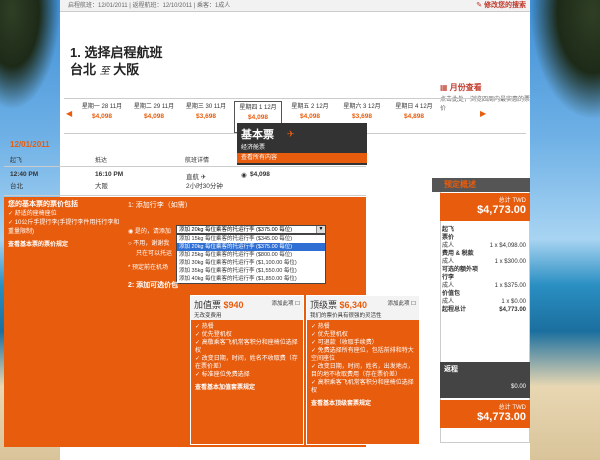 This screenshot has height=460, width=600. What do you see at coordinates (363, 402) in the screenshot?
I see `top-package-rules-link: 查看基本顶级套票规定` at bounding box center [363, 402].